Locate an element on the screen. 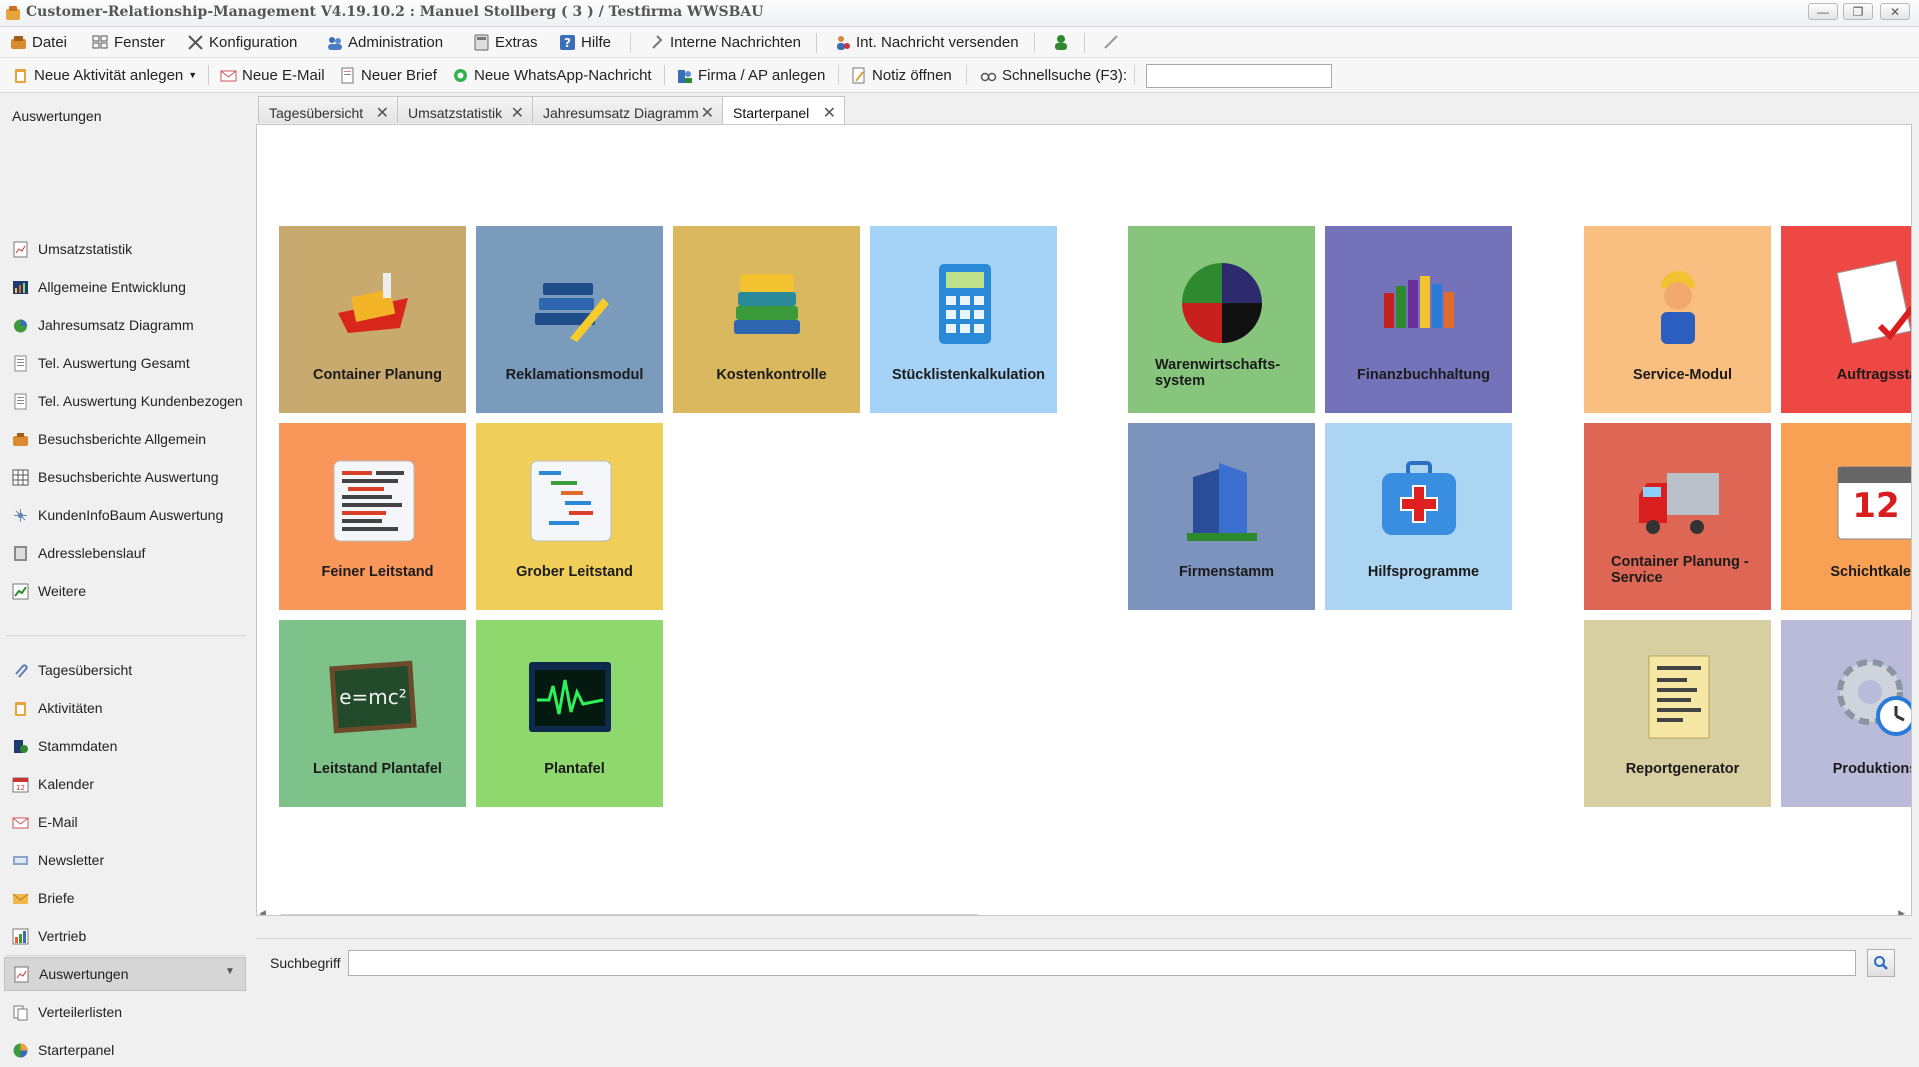 This screenshot has width=1919, height=1067. sidebar-item-besuchsberichte-allgemein: Besuchsberichte Allgemein is located at coordinates (125, 439).